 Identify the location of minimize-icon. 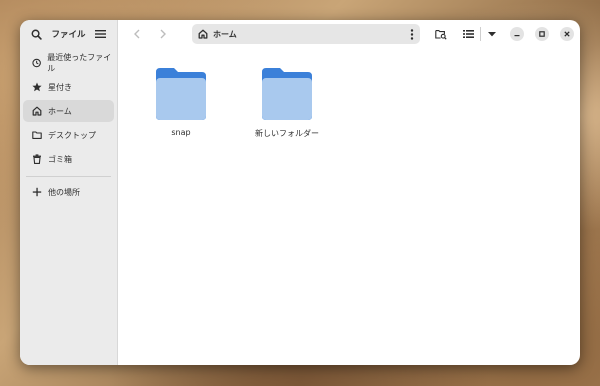
(517, 36).